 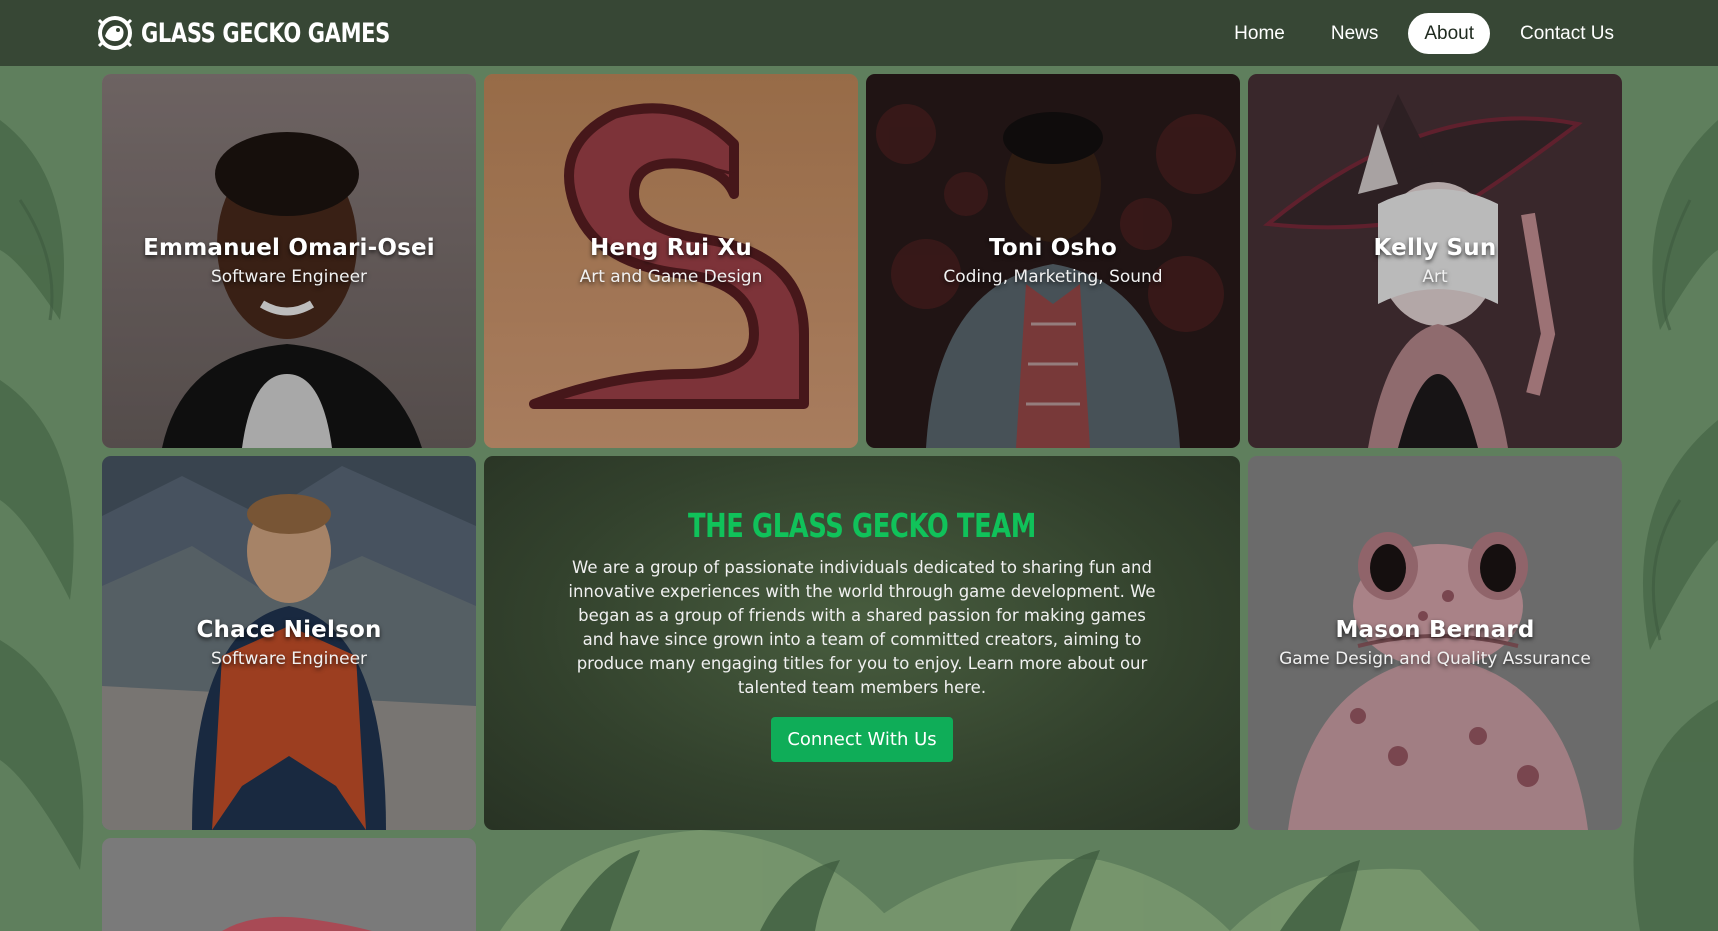 I want to click on team-title: THE GLASS GECKO TEAM, so click(x=862, y=525).